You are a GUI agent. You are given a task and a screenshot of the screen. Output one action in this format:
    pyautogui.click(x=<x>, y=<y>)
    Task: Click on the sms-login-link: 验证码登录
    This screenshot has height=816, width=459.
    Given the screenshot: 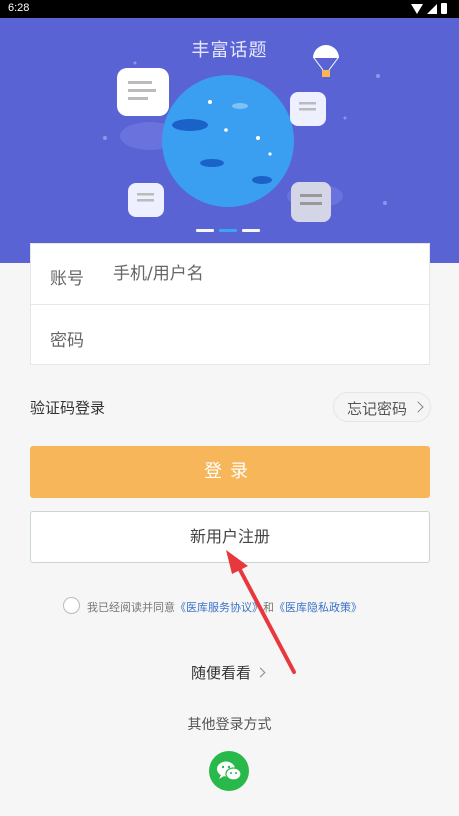 What is the action you would take?
    pyautogui.click(x=67, y=407)
    